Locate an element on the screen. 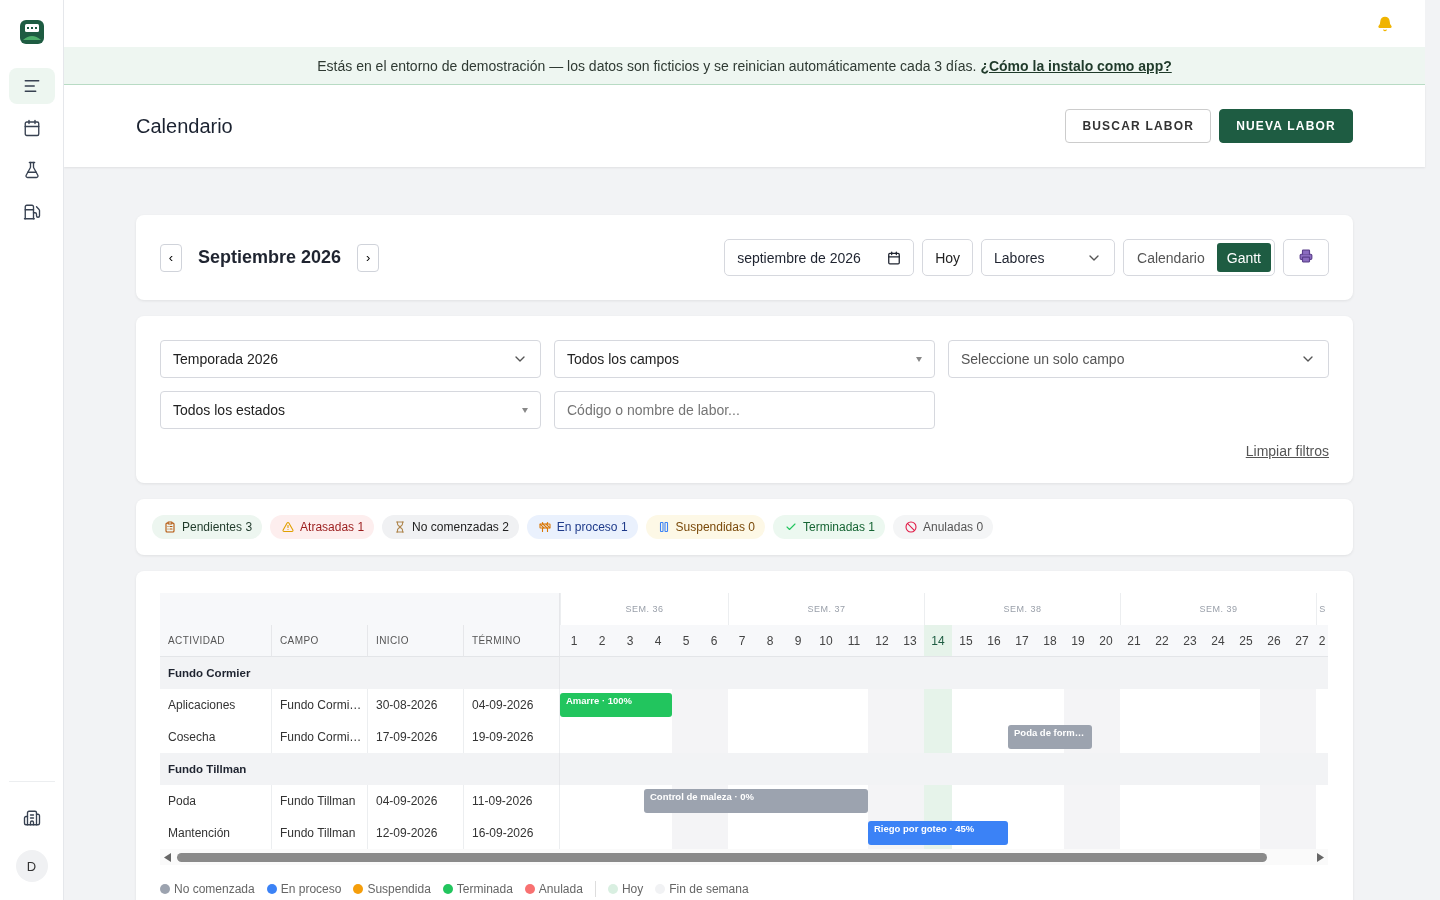  column-header: ACTIVIDAD is located at coordinates (216, 641).